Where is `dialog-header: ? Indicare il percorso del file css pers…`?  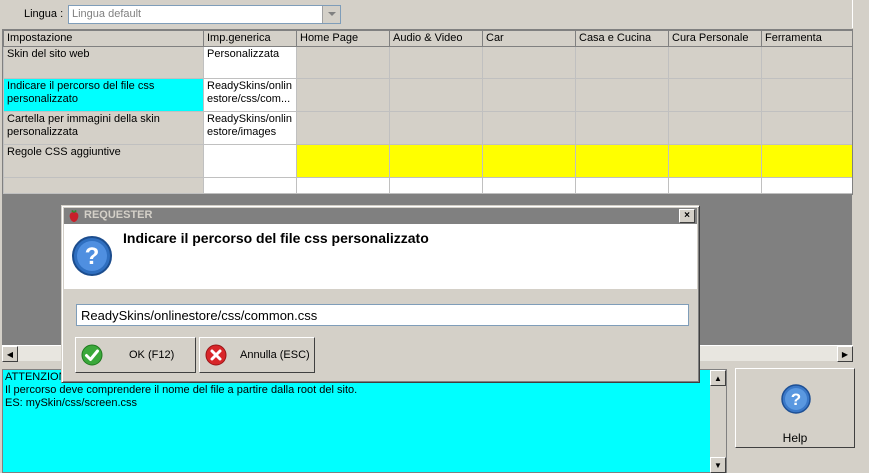 dialog-header: ? Indicare il percorso del file css pers… is located at coordinates (380, 256).